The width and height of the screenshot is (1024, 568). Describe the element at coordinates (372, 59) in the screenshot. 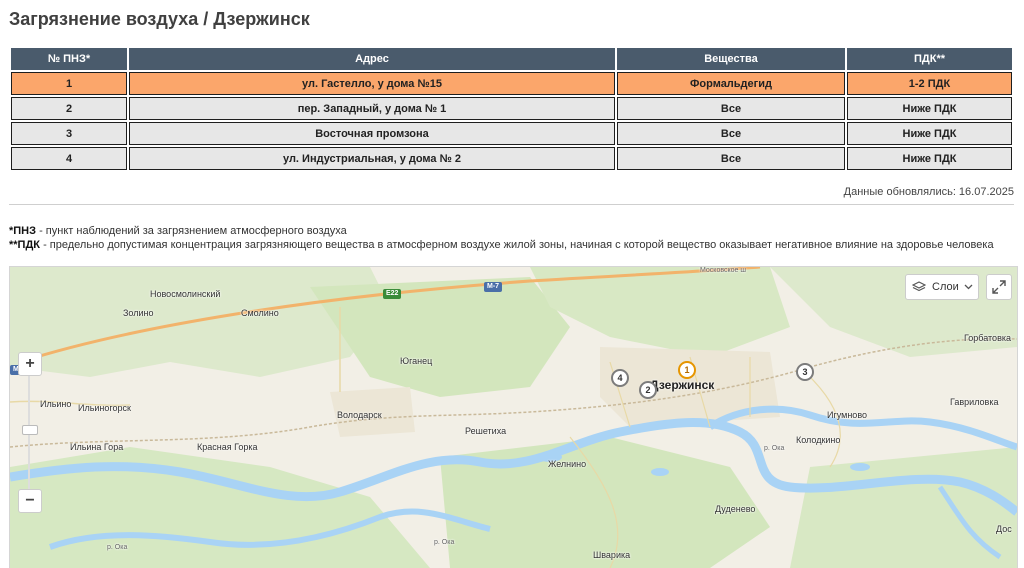

I see `col-header-address: Адрес` at that location.